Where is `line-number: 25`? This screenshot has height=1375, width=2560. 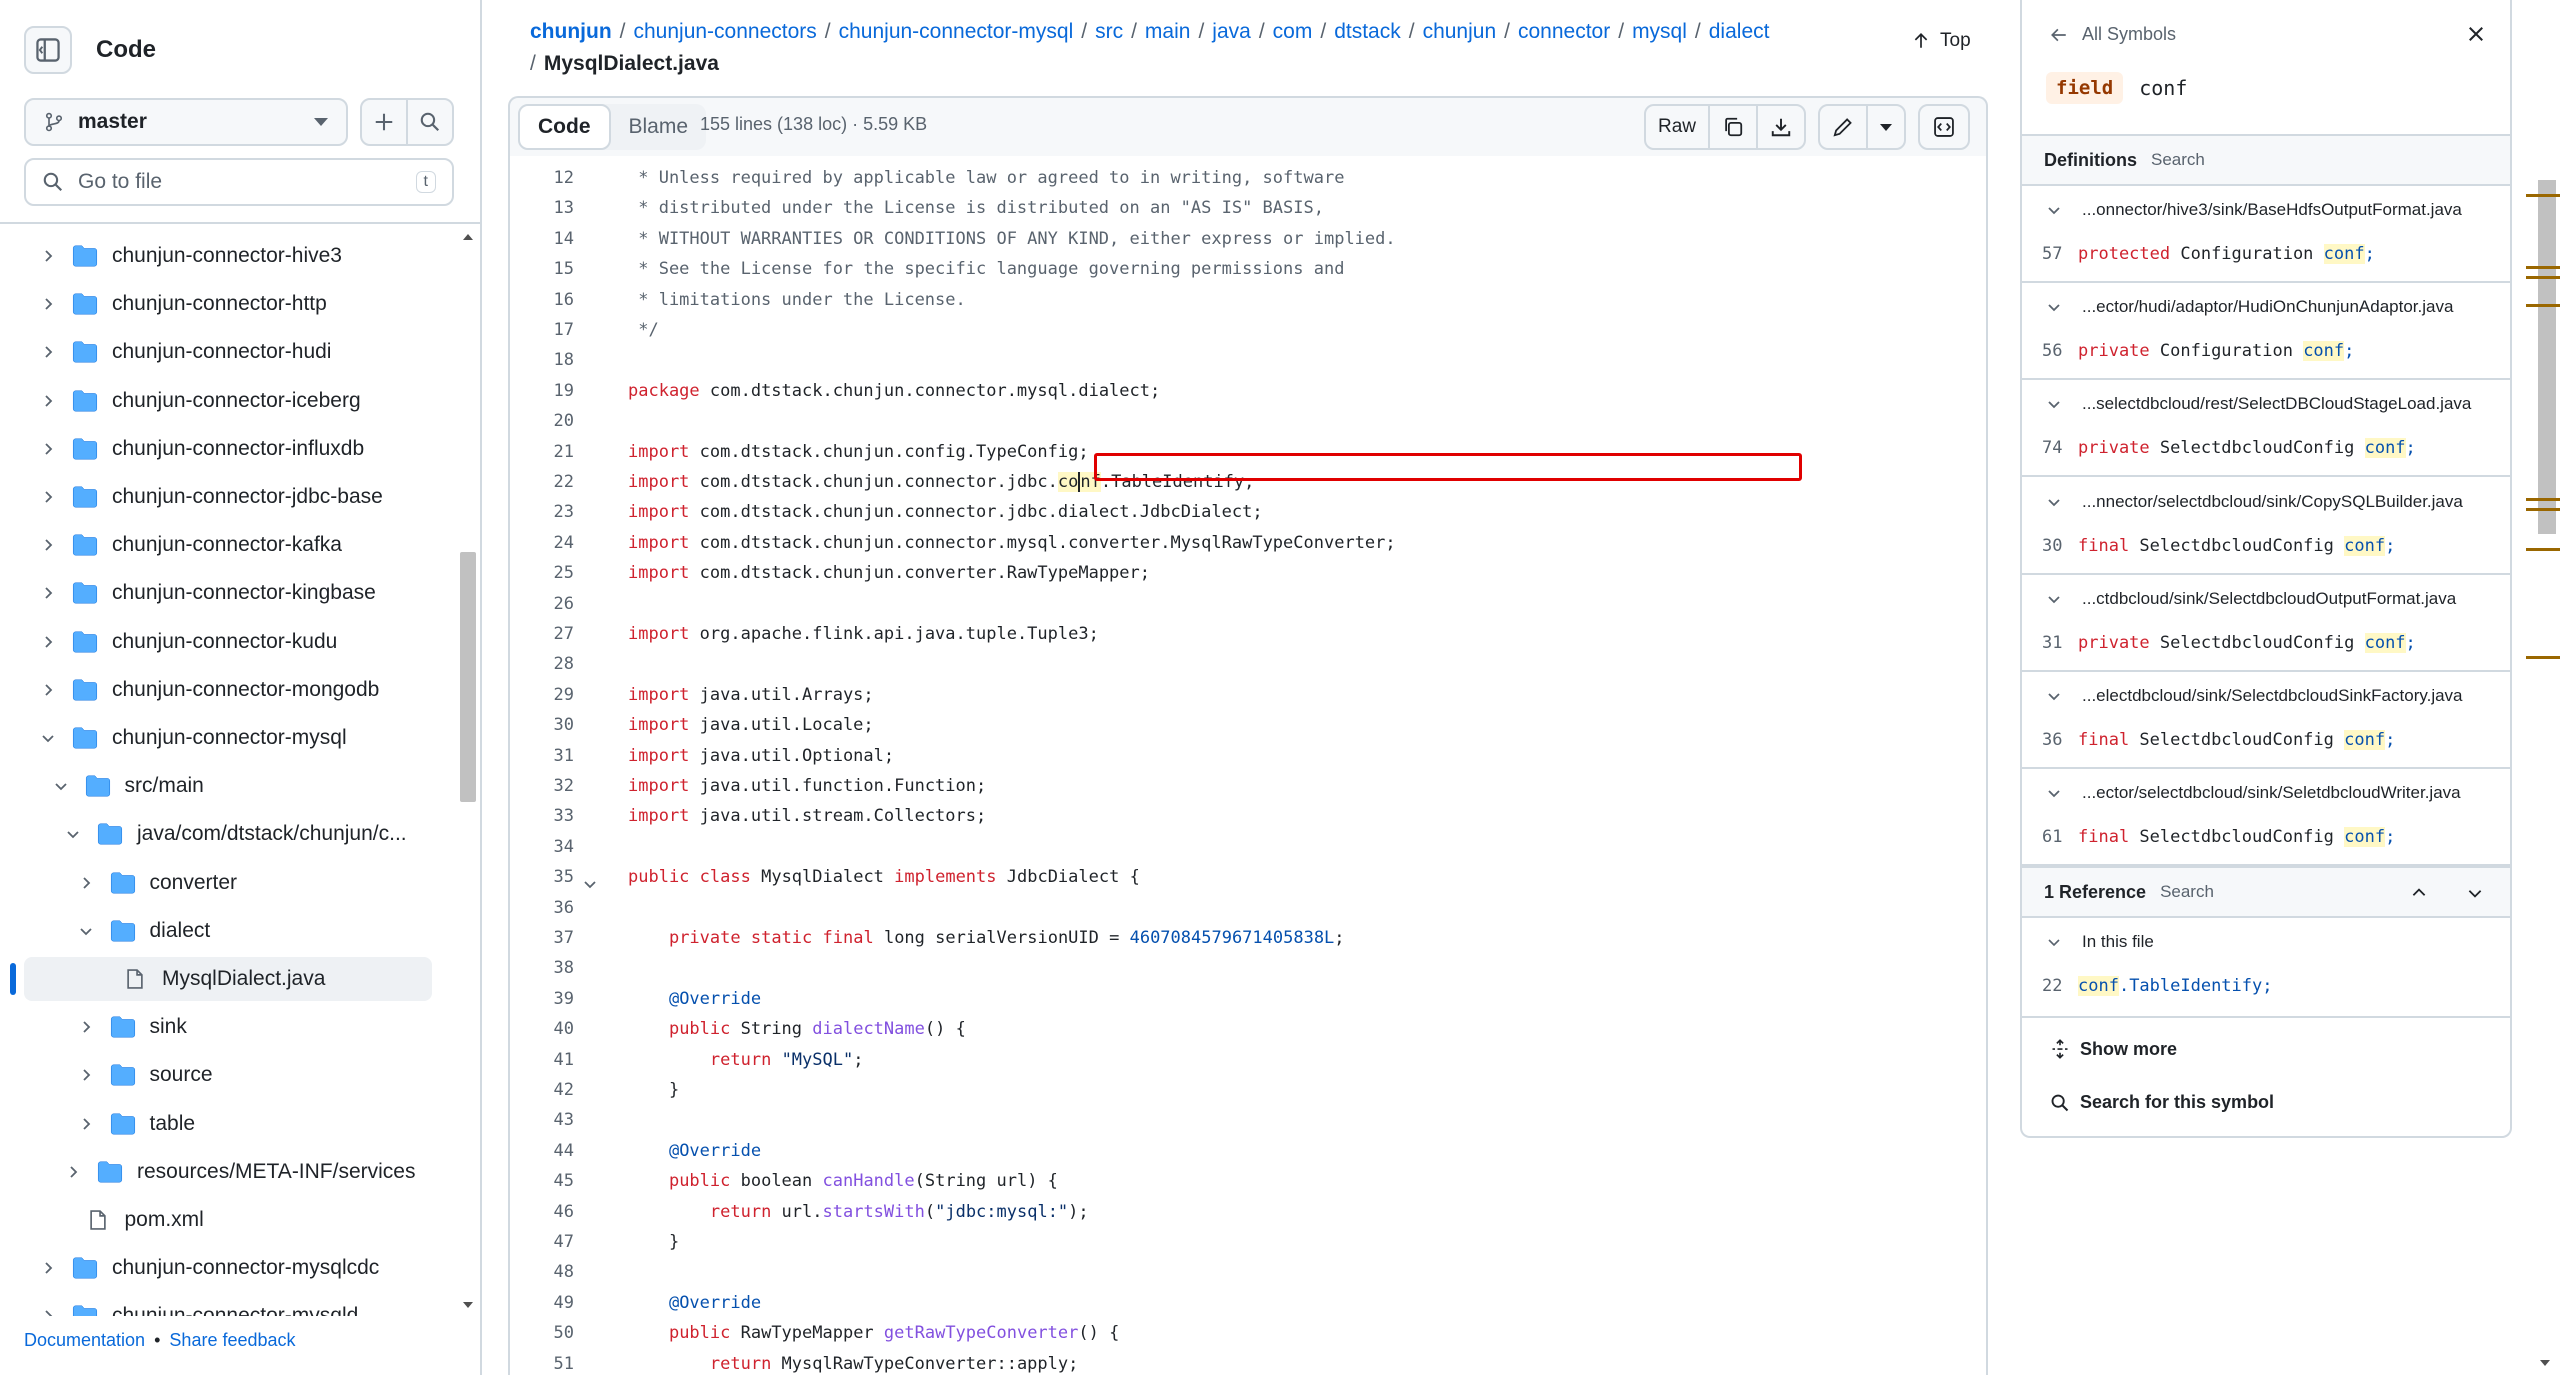 line-number: 25 is located at coordinates (542, 573).